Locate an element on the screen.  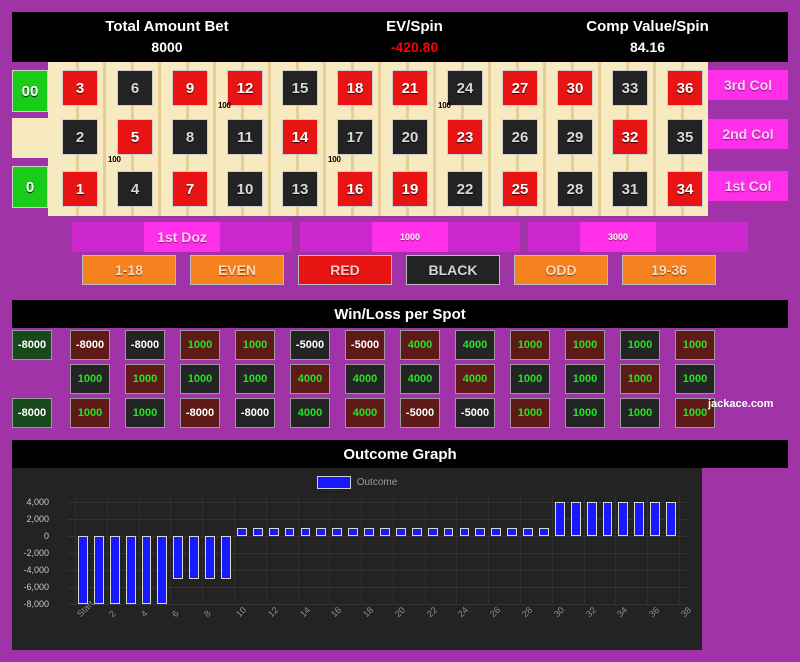
bet-cell-26: 26 is located at coordinates (520, 137).